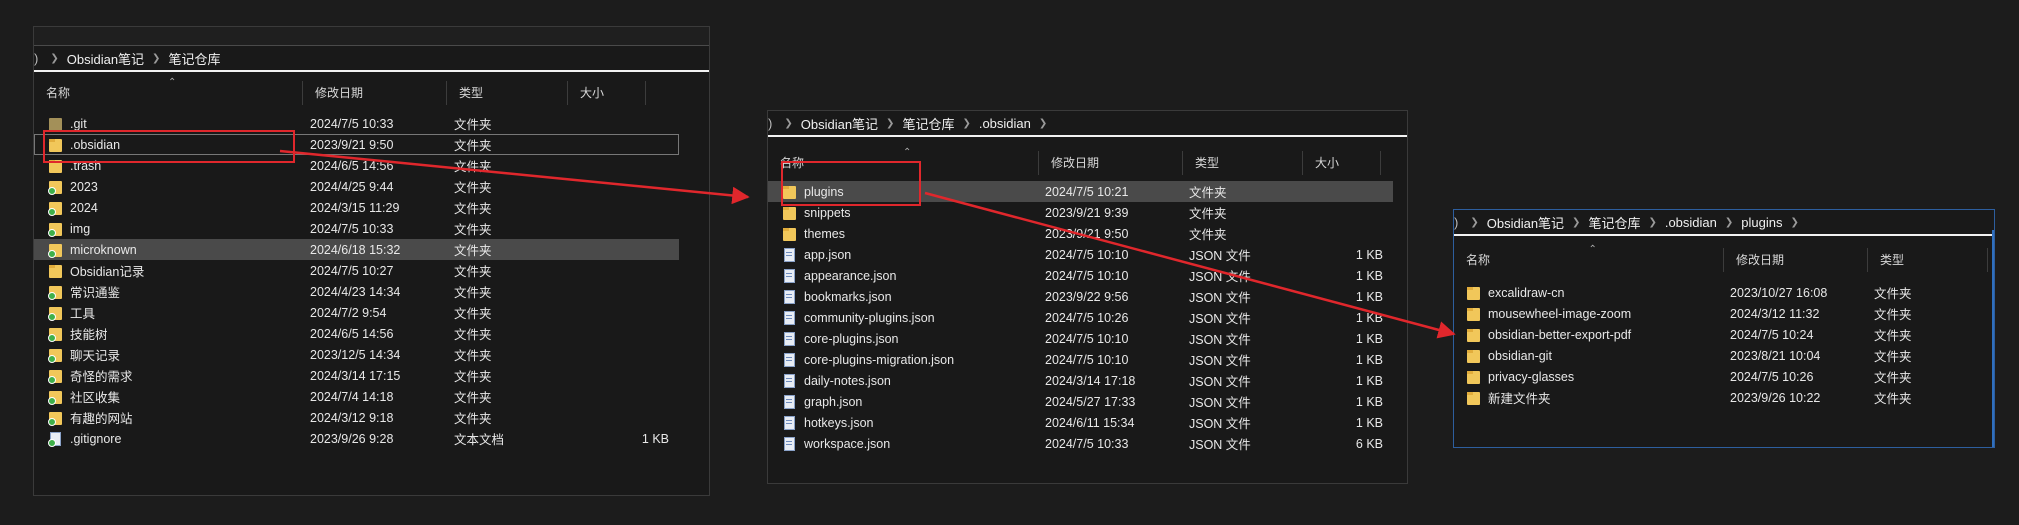  Describe the element at coordinates (514, 177) in the screenshot. I see `arrow-obsidian-to-window2` at that location.